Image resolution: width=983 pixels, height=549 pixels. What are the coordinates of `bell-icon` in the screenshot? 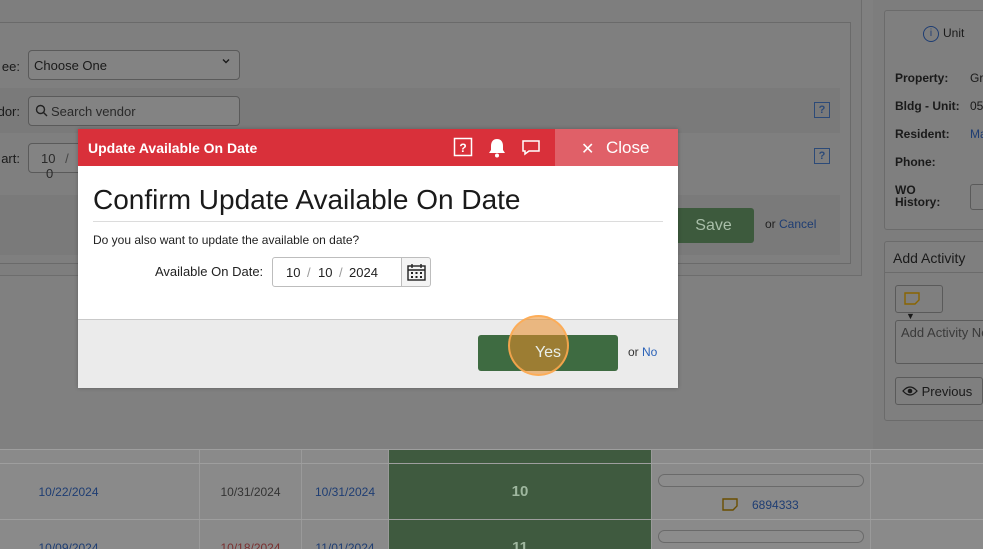 It's located at (497, 148).